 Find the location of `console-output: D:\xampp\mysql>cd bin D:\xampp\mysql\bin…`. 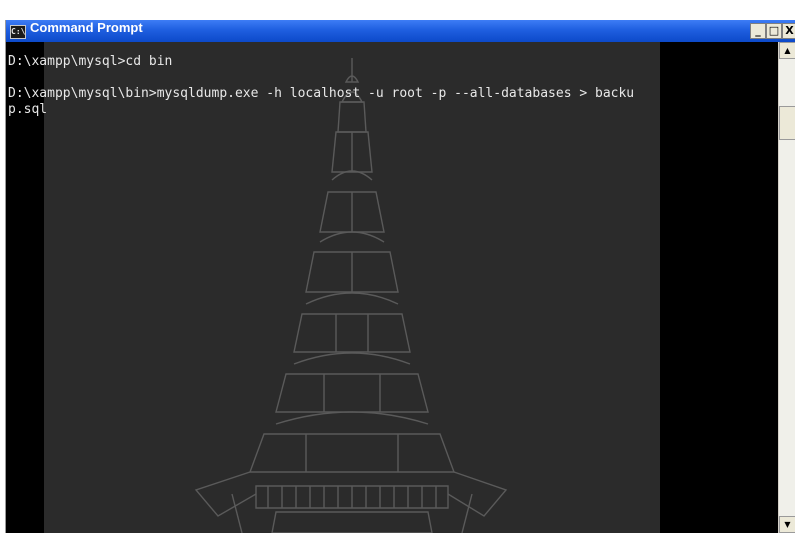

console-output: D:\xampp\mysql>cd bin D:\xampp\mysql\bin… is located at coordinates (392, 86).